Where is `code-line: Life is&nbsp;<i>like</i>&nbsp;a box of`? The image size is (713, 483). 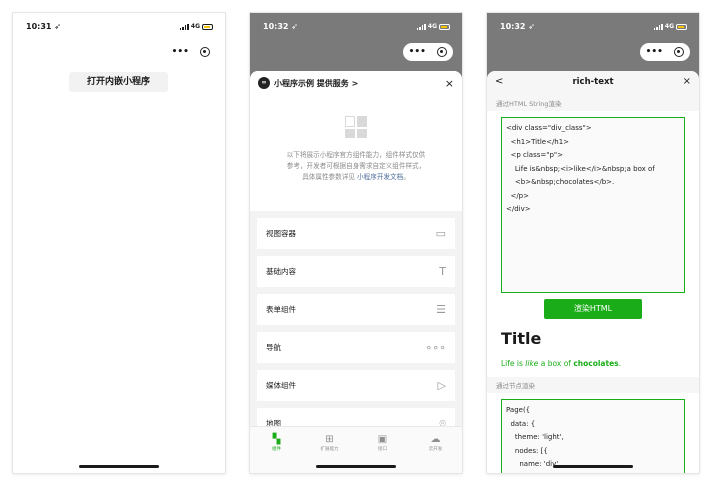
code-line: Life is&nbsp;<i>like</i>&nbsp;a box of is located at coordinates (580, 168).